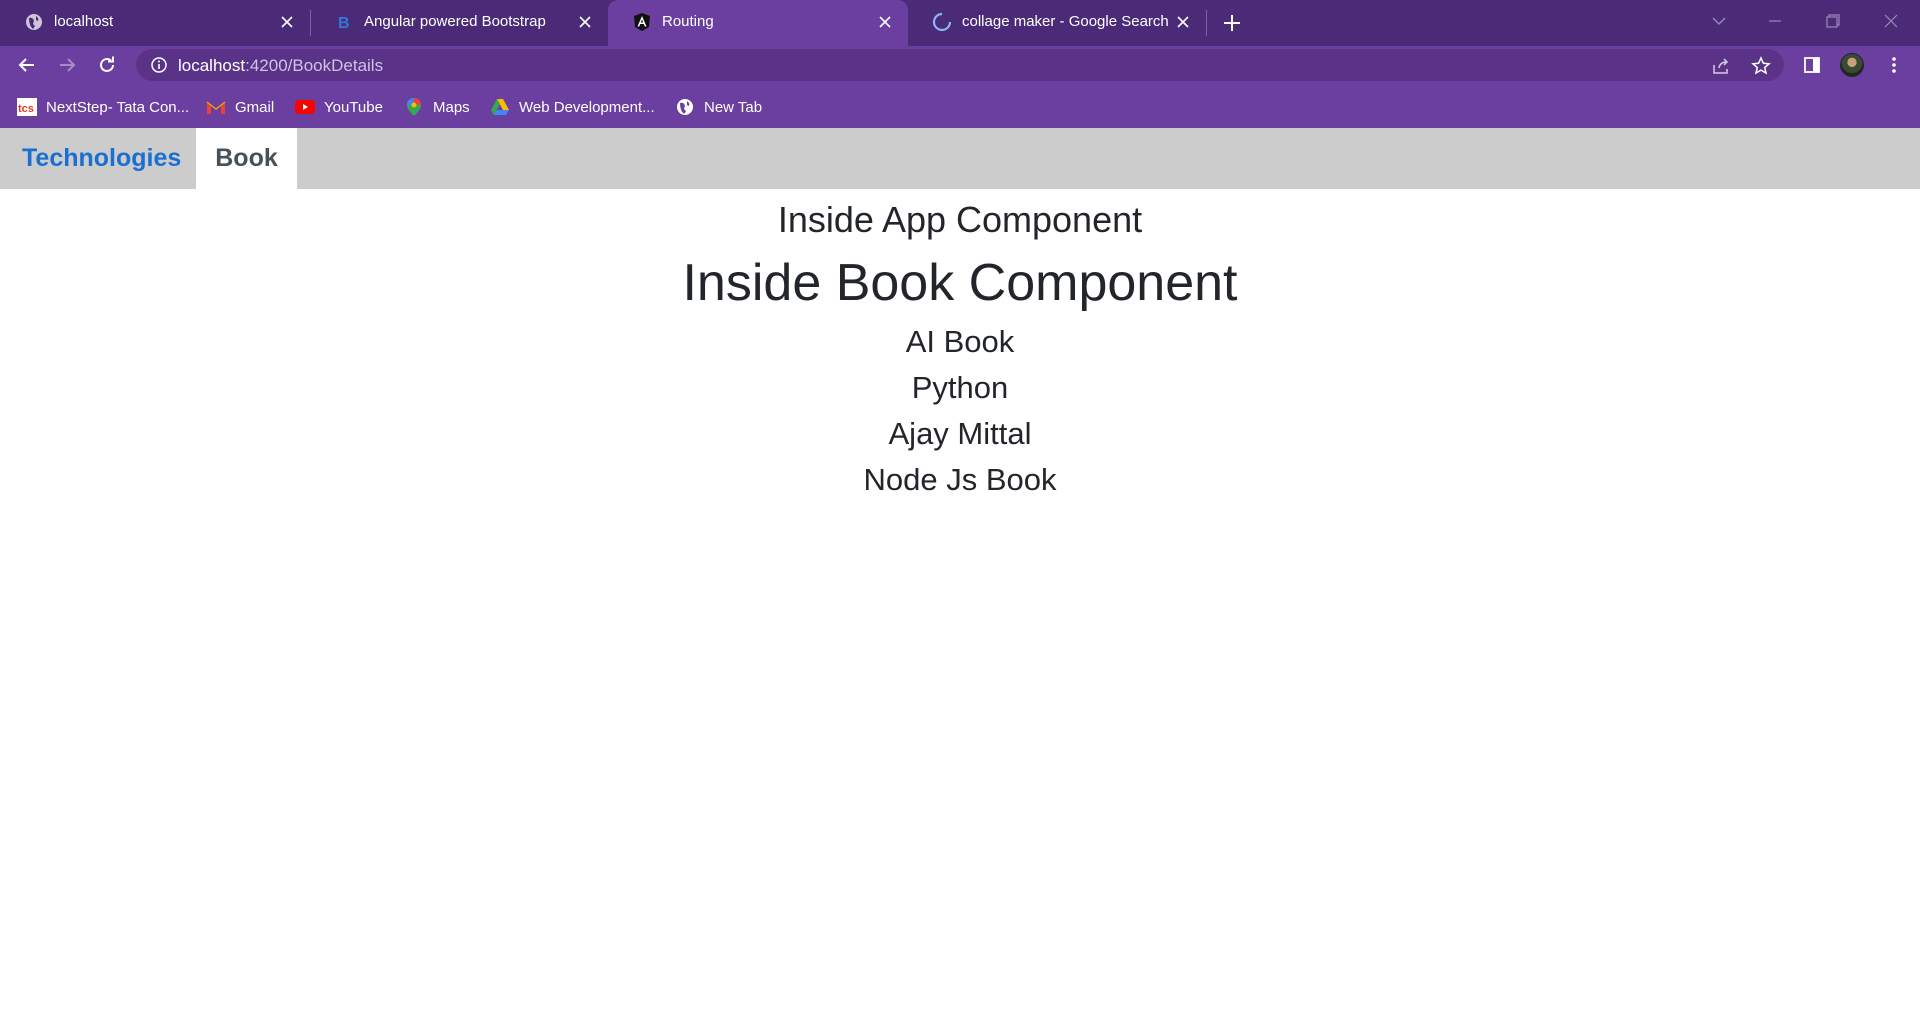  Describe the element at coordinates (455, 21) in the screenshot. I see `tab-title: Angular powered Bootstrap` at that location.